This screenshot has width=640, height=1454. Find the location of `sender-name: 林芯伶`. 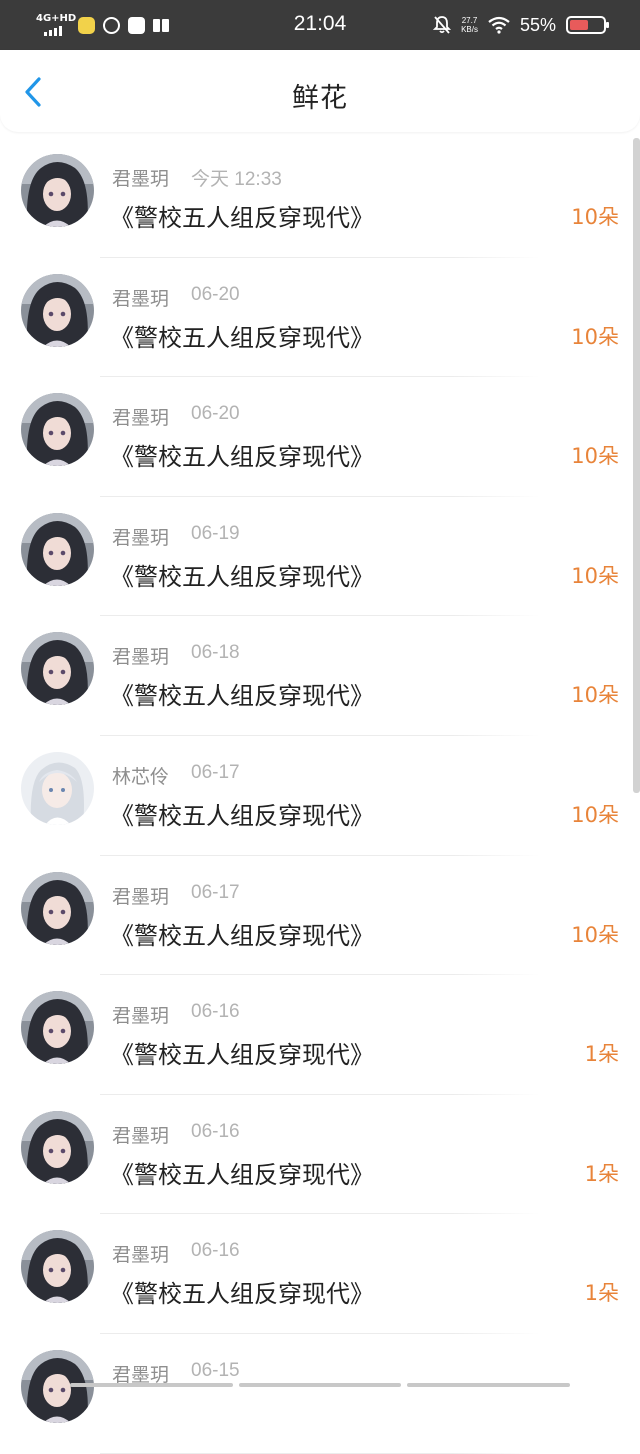

sender-name: 林芯伶 is located at coordinates (141, 776).